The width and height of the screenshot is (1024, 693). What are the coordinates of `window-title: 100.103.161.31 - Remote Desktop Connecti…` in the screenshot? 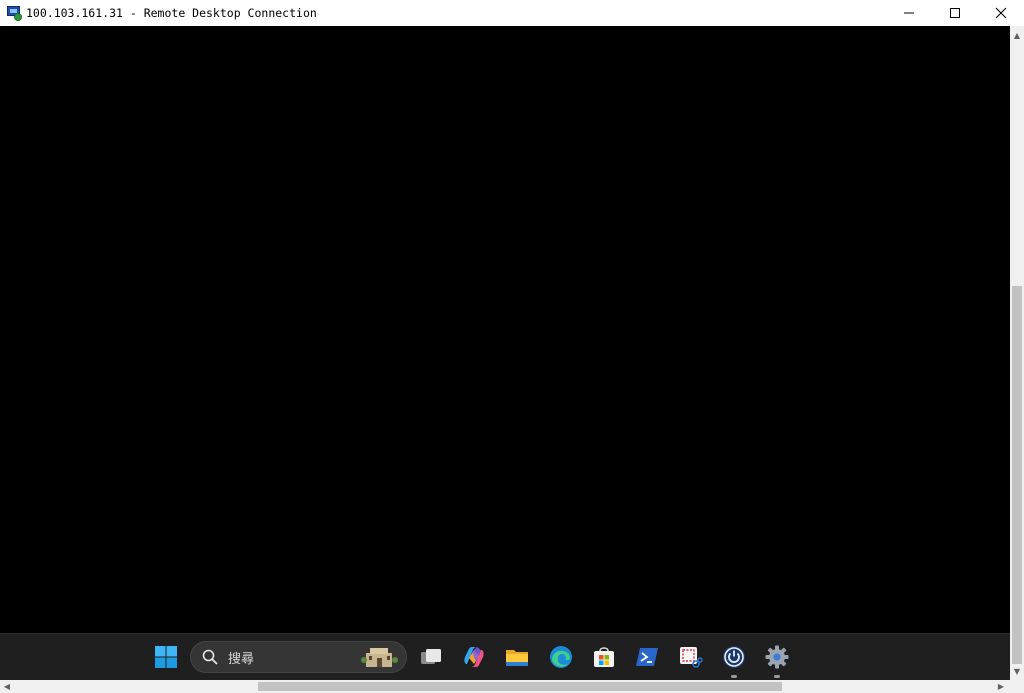 It's located at (171, 13).